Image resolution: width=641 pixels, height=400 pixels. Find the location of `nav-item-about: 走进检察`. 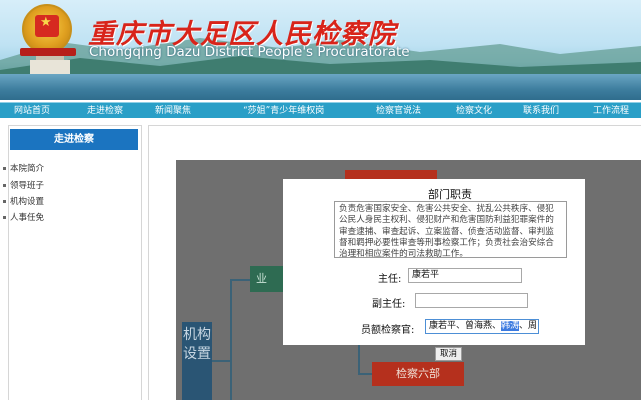

nav-item-about: 走进检察 is located at coordinates (105, 111).